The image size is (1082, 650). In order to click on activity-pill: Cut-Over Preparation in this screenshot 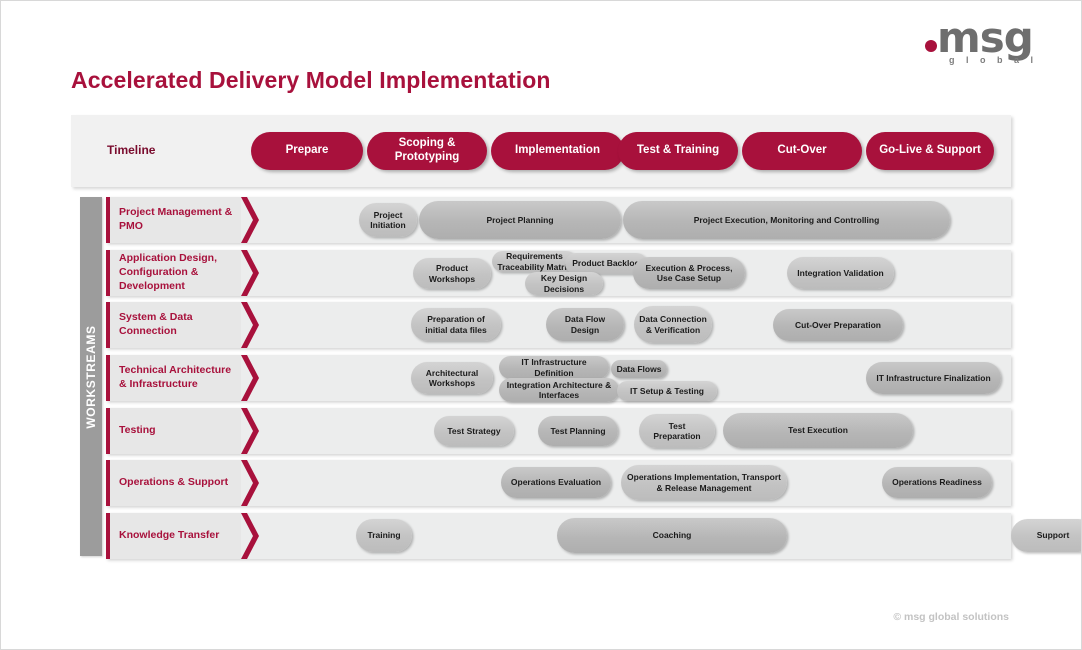, I will do `click(838, 325)`.